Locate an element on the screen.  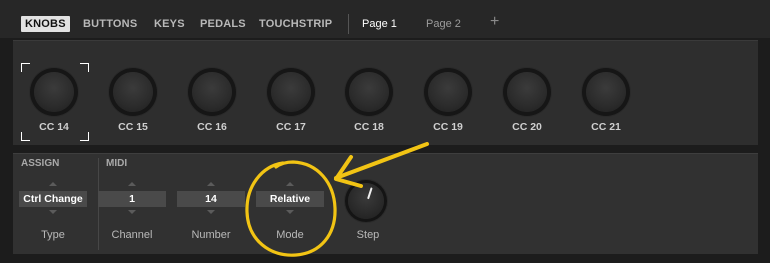
plus-icon: + is located at coordinates (494, 22).